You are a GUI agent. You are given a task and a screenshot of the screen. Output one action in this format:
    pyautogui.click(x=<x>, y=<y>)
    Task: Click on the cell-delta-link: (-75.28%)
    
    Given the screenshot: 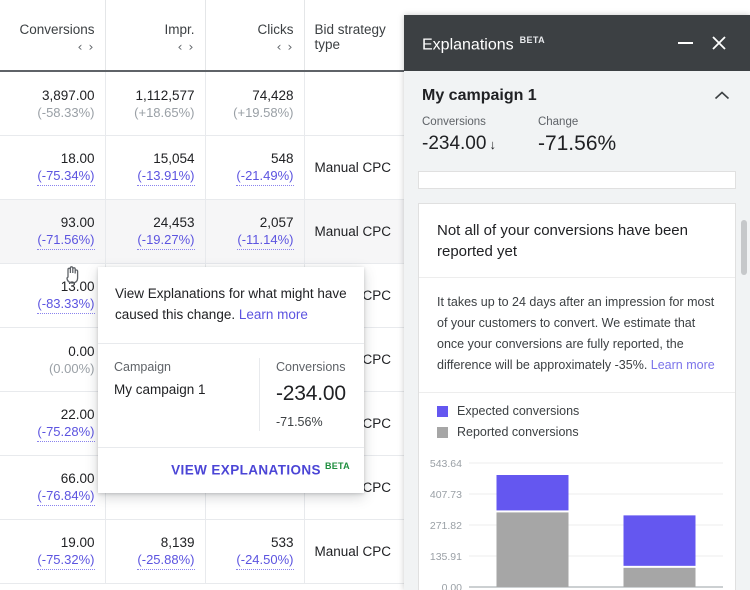 What is the action you would take?
    pyautogui.click(x=66, y=432)
    